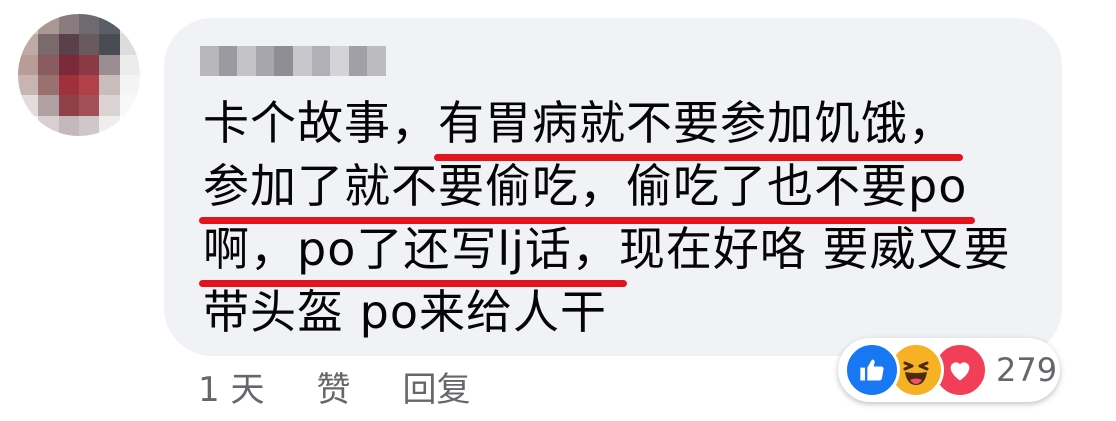 This screenshot has height=421, width=1116. Describe the element at coordinates (949, 370) in the screenshot. I see `reactions-summary: 279` at that location.